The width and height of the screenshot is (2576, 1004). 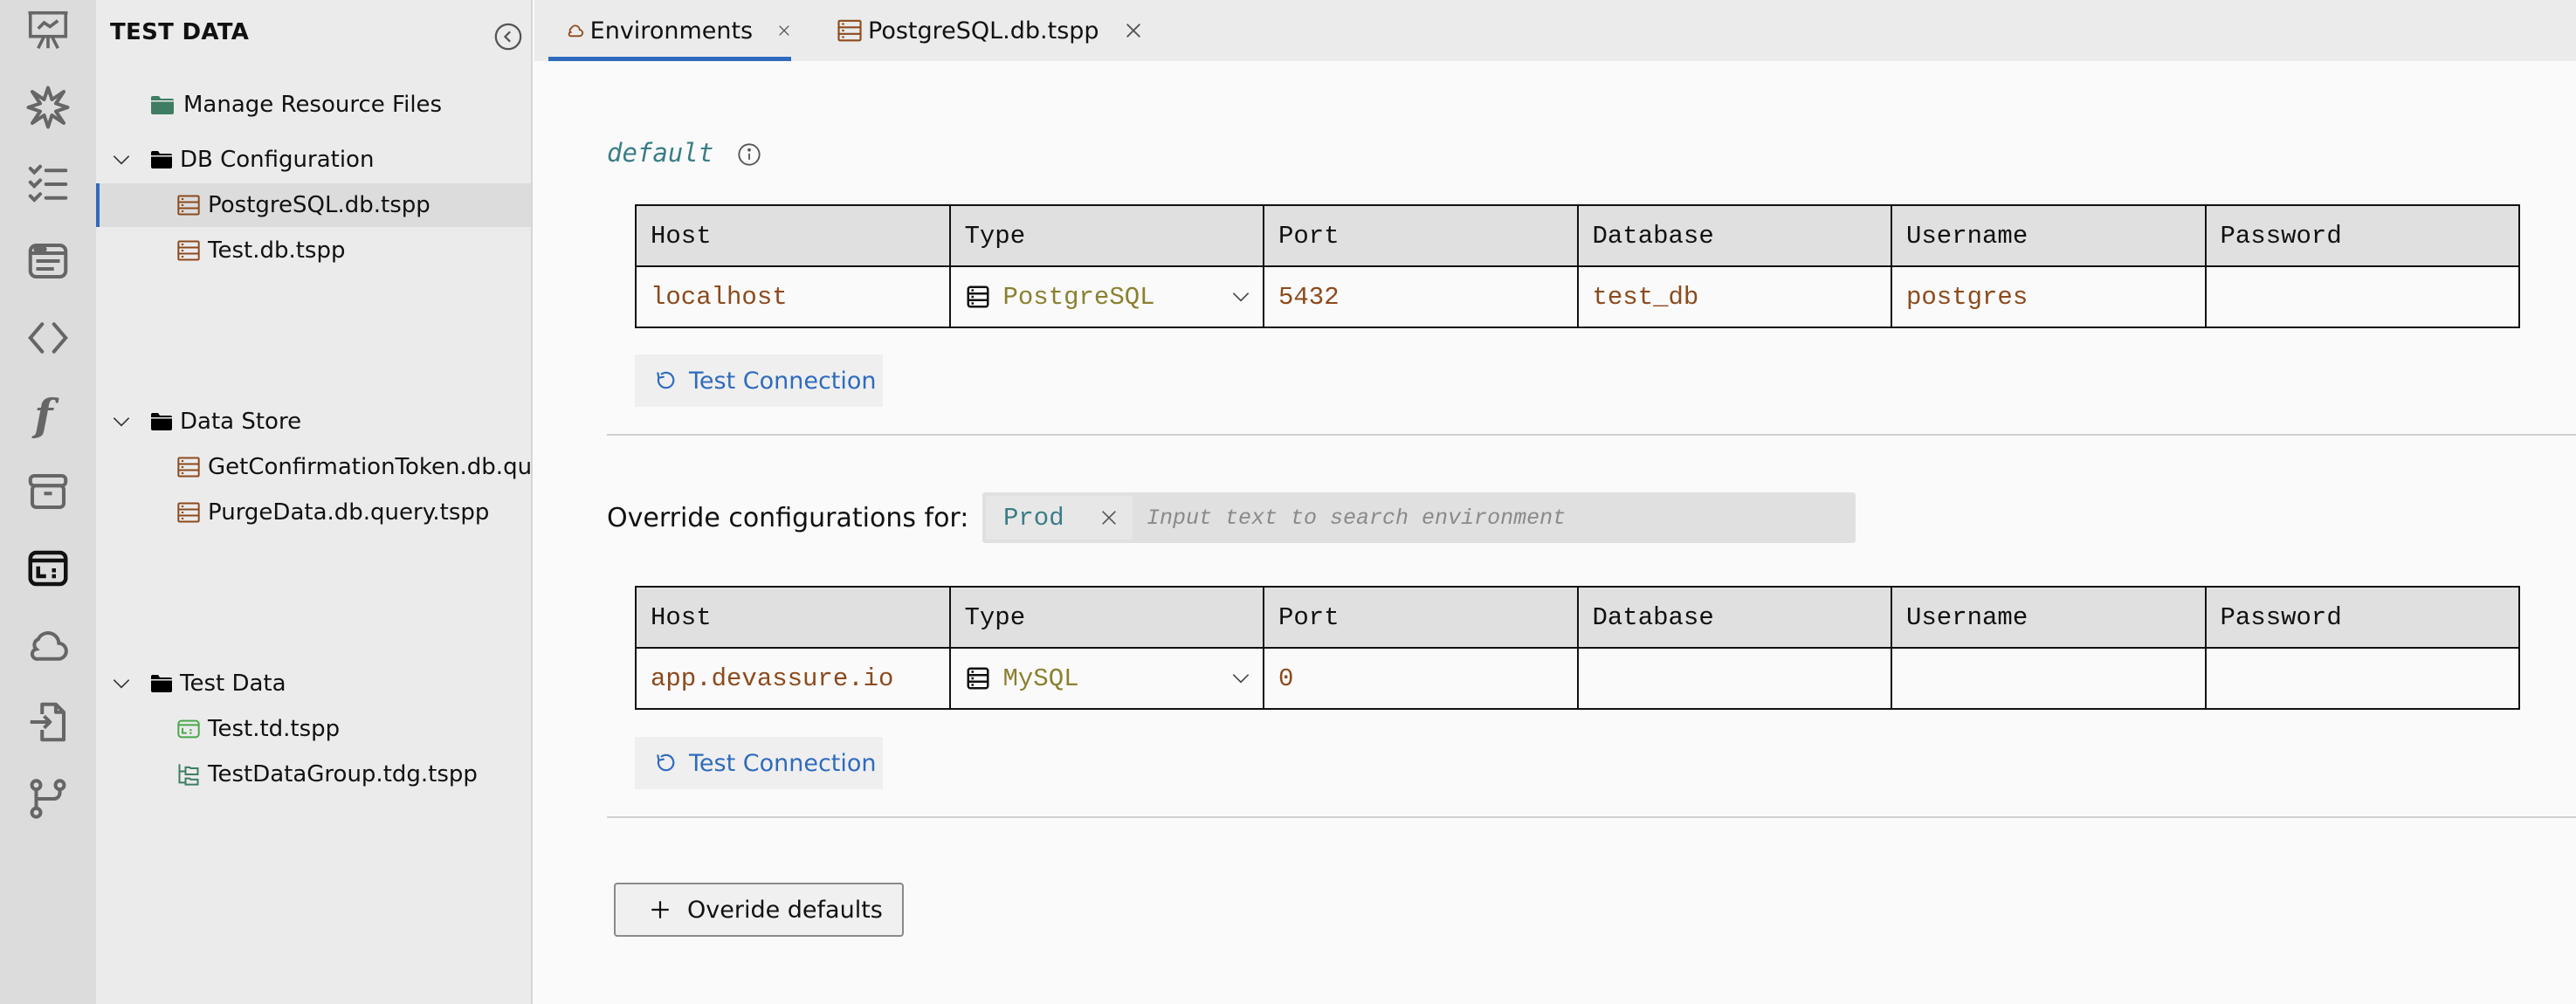 I want to click on tree-item-test-db: Test.db.tspp, so click(x=313, y=251).